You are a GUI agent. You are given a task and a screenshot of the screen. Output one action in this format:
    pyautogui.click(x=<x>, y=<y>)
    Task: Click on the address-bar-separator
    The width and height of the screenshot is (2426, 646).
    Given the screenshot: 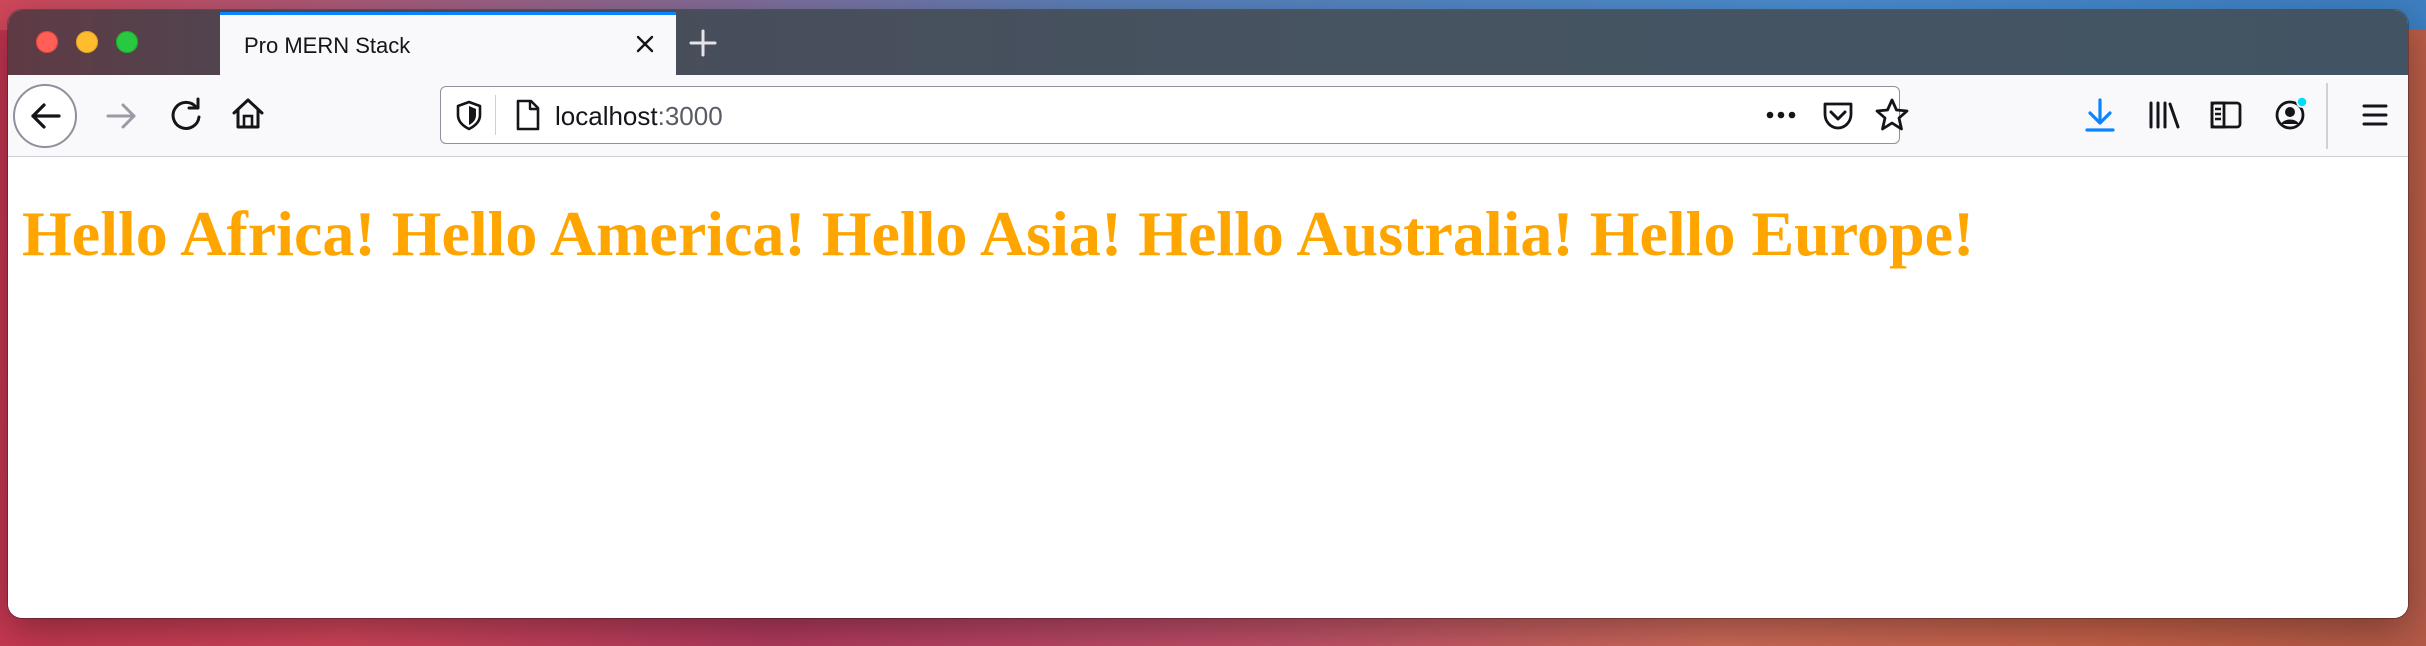 What is the action you would take?
    pyautogui.click(x=495, y=115)
    